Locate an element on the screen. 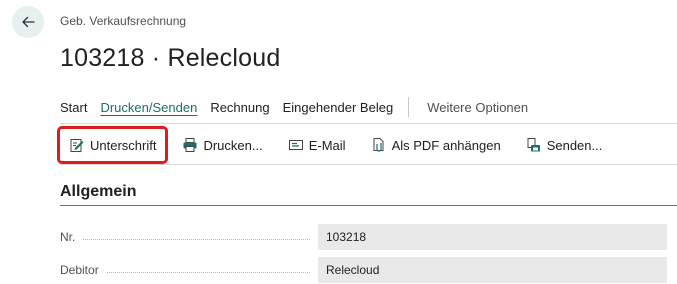 This screenshot has width=677, height=284. field-label-text: Nr. is located at coordinates (68, 237).